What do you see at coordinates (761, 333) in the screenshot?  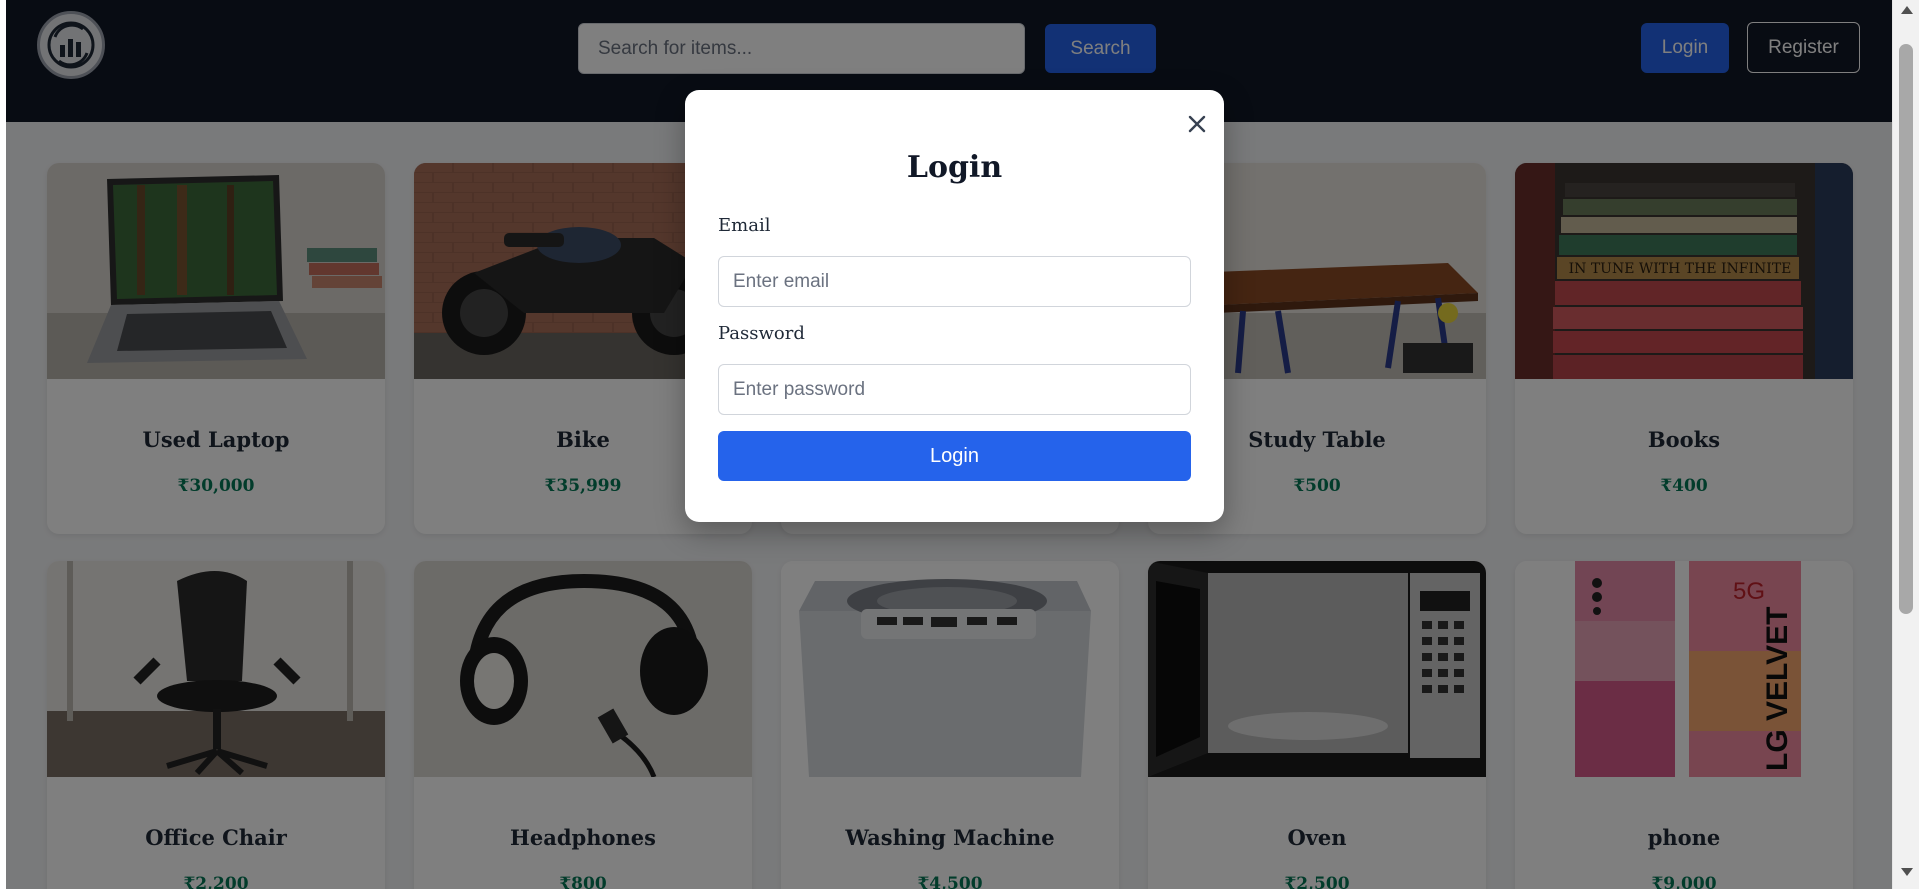 I see `password-label: Password` at bounding box center [761, 333].